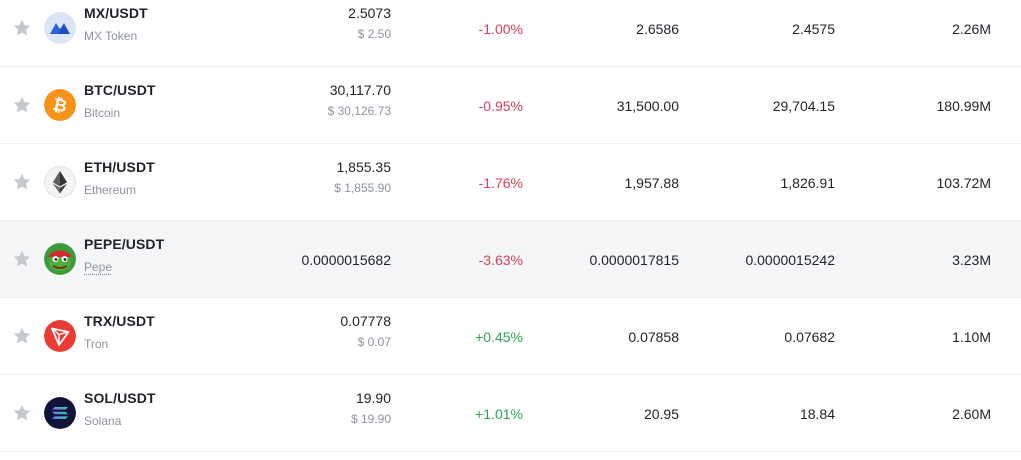  Describe the element at coordinates (370, 419) in the screenshot. I see `usd-price: $ 19.90` at that location.